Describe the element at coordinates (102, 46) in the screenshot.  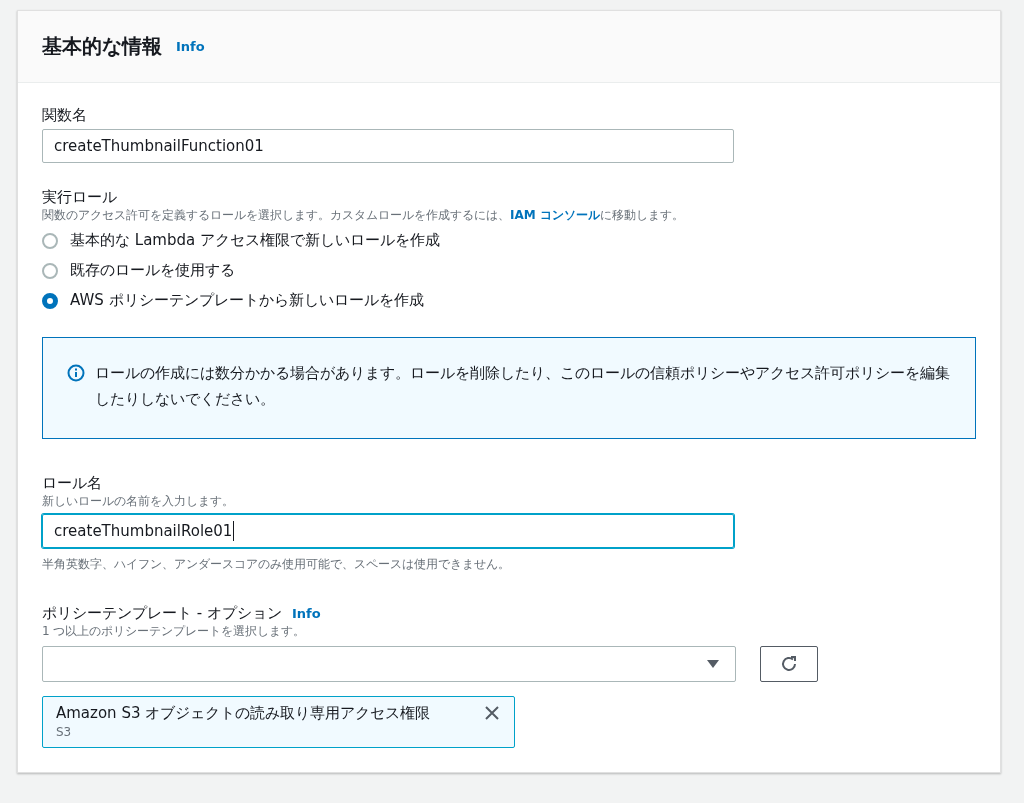
I see `panel-title: 基本的な情報` at that location.